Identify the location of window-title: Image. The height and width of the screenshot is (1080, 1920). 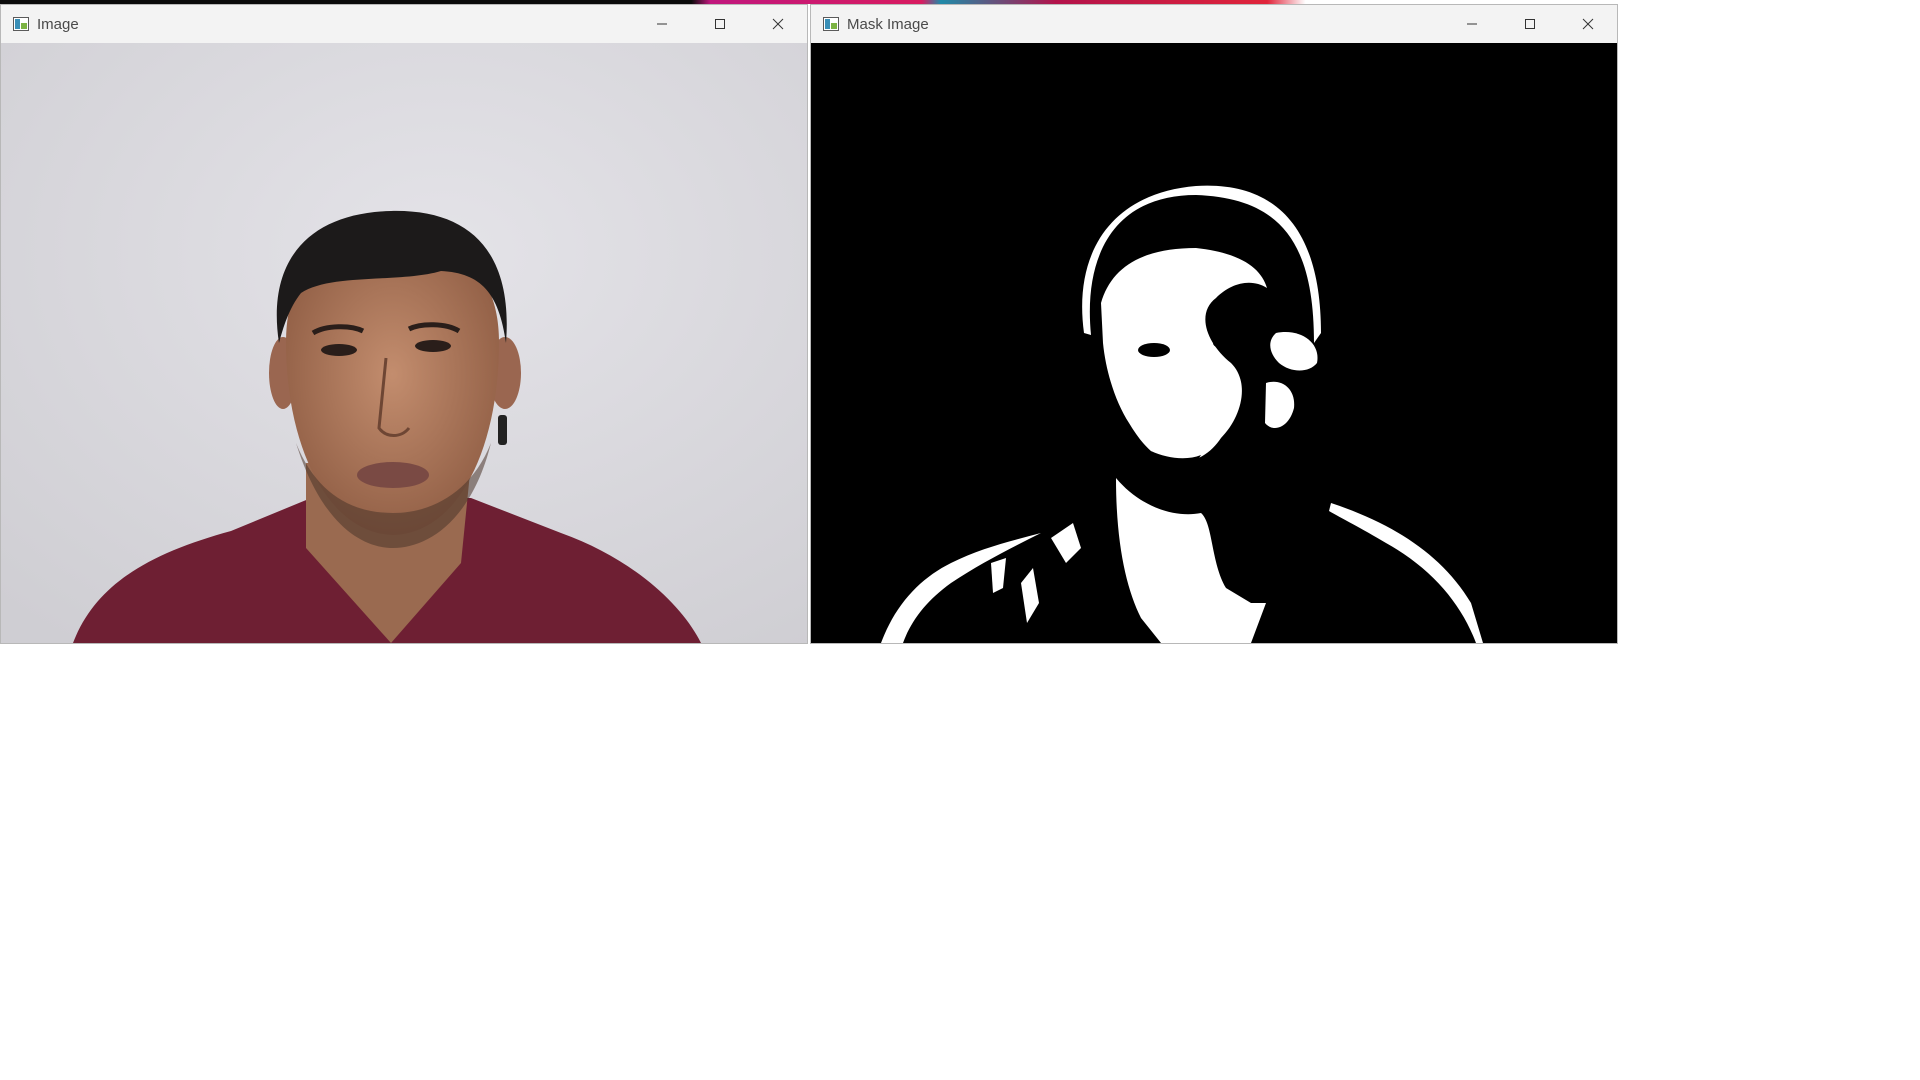
(58, 24).